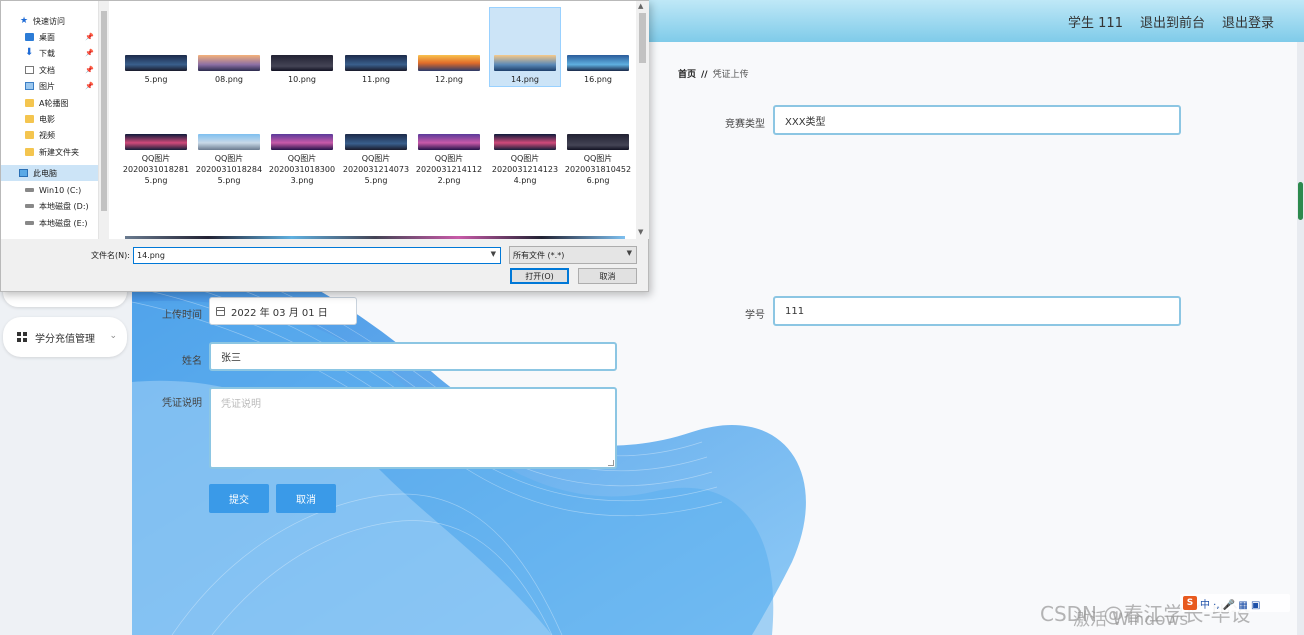  Describe the element at coordinates (49, 70) in the screenshot. I see `nav-item-documents: 文档 📌` at that location.